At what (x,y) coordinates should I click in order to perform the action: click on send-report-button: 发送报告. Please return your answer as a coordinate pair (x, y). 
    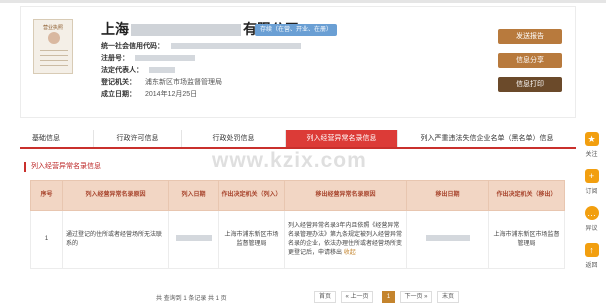
    Looking at the image, I should click on (530, 36).